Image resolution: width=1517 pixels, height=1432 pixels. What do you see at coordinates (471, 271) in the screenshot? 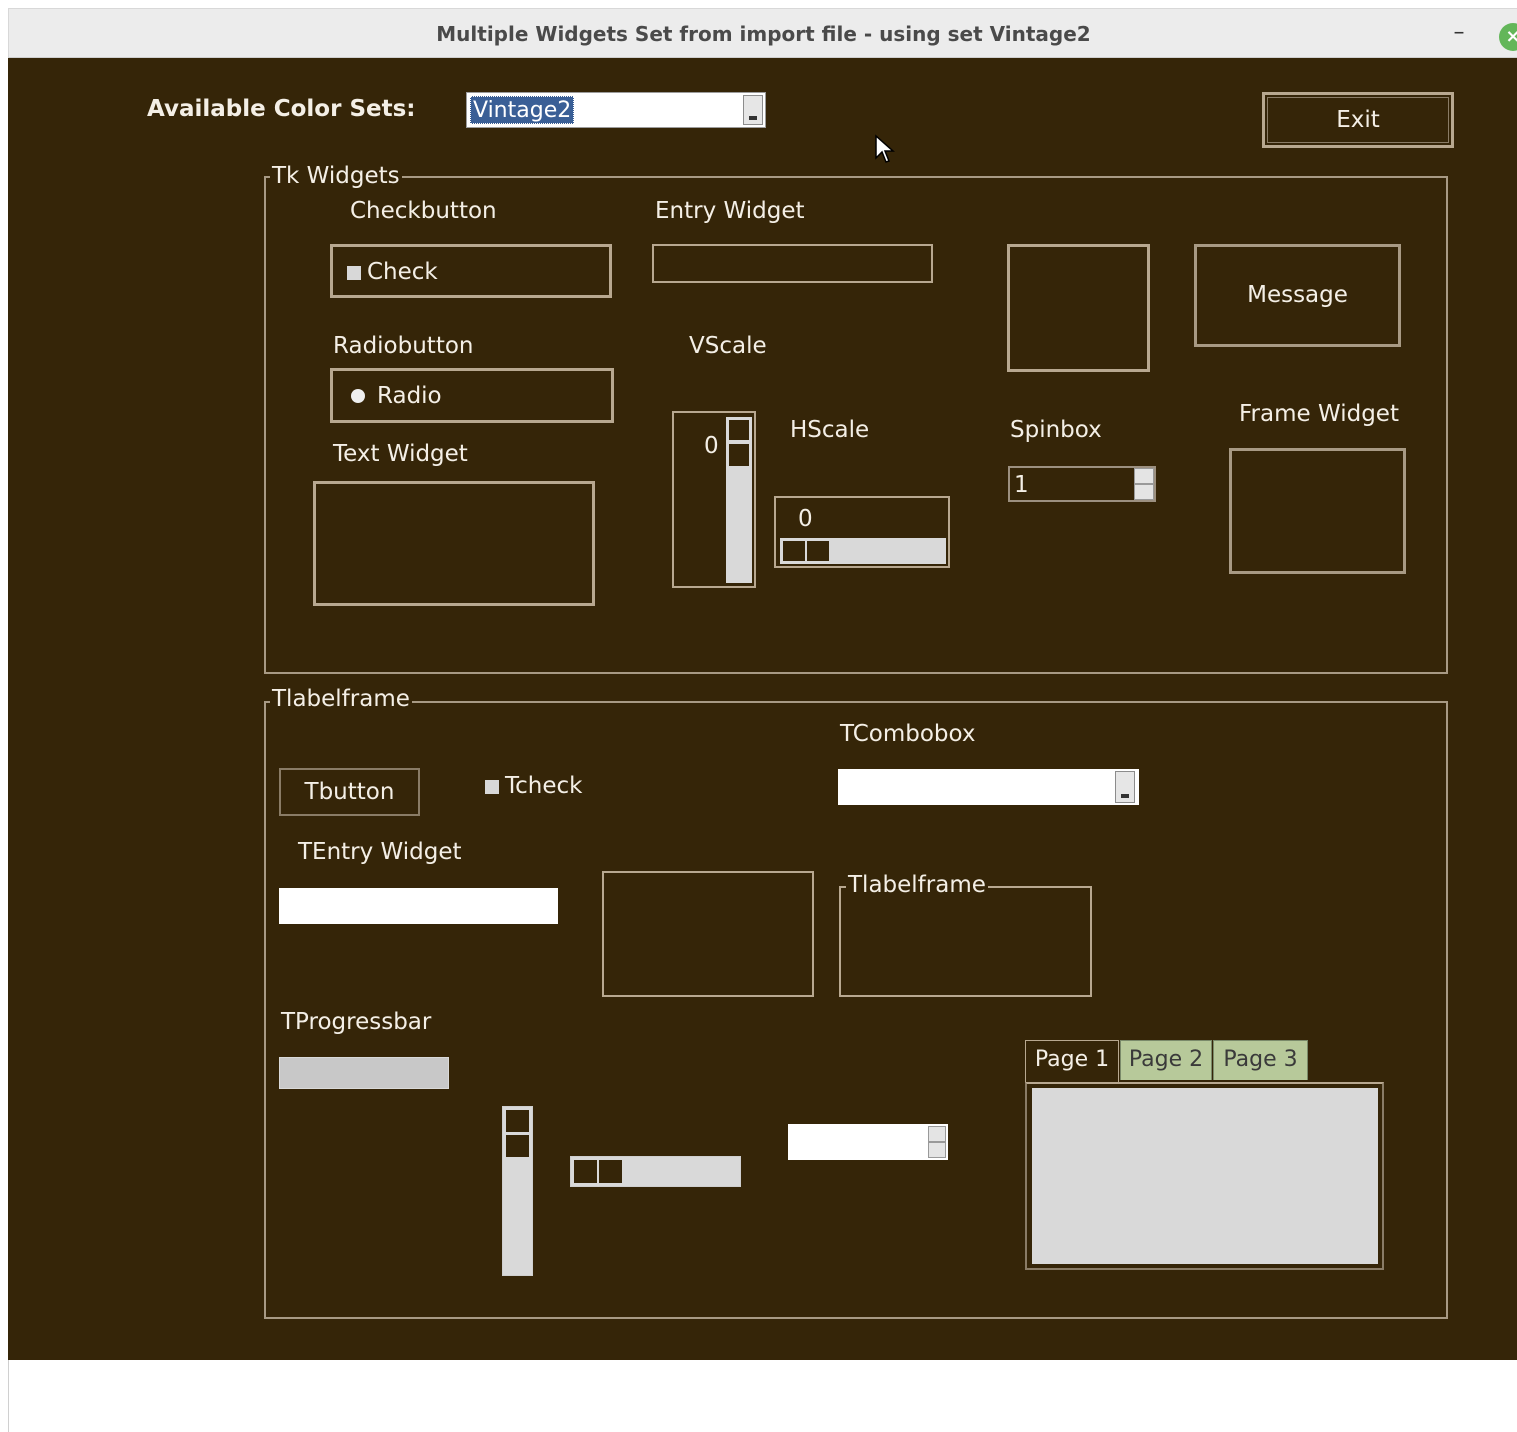
I see `checkbutton: Check` at bounding box center [471, 271].